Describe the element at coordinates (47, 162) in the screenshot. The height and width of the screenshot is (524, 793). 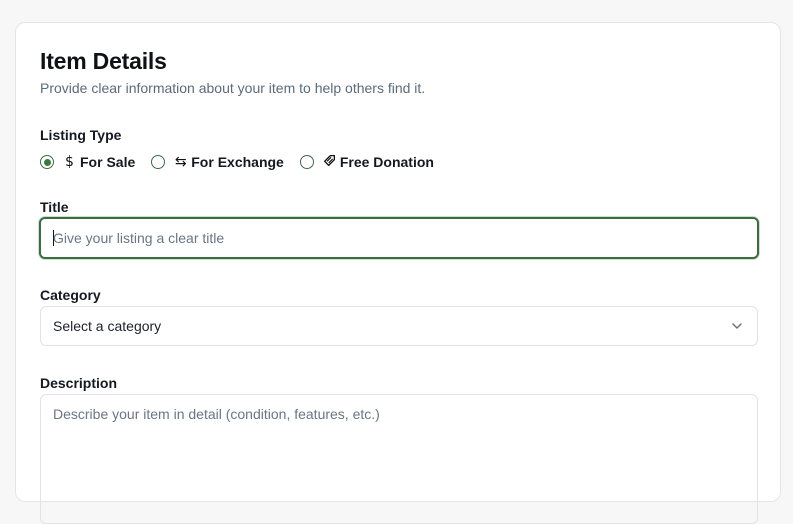
I see `radio-for-sale-circle` at that location.